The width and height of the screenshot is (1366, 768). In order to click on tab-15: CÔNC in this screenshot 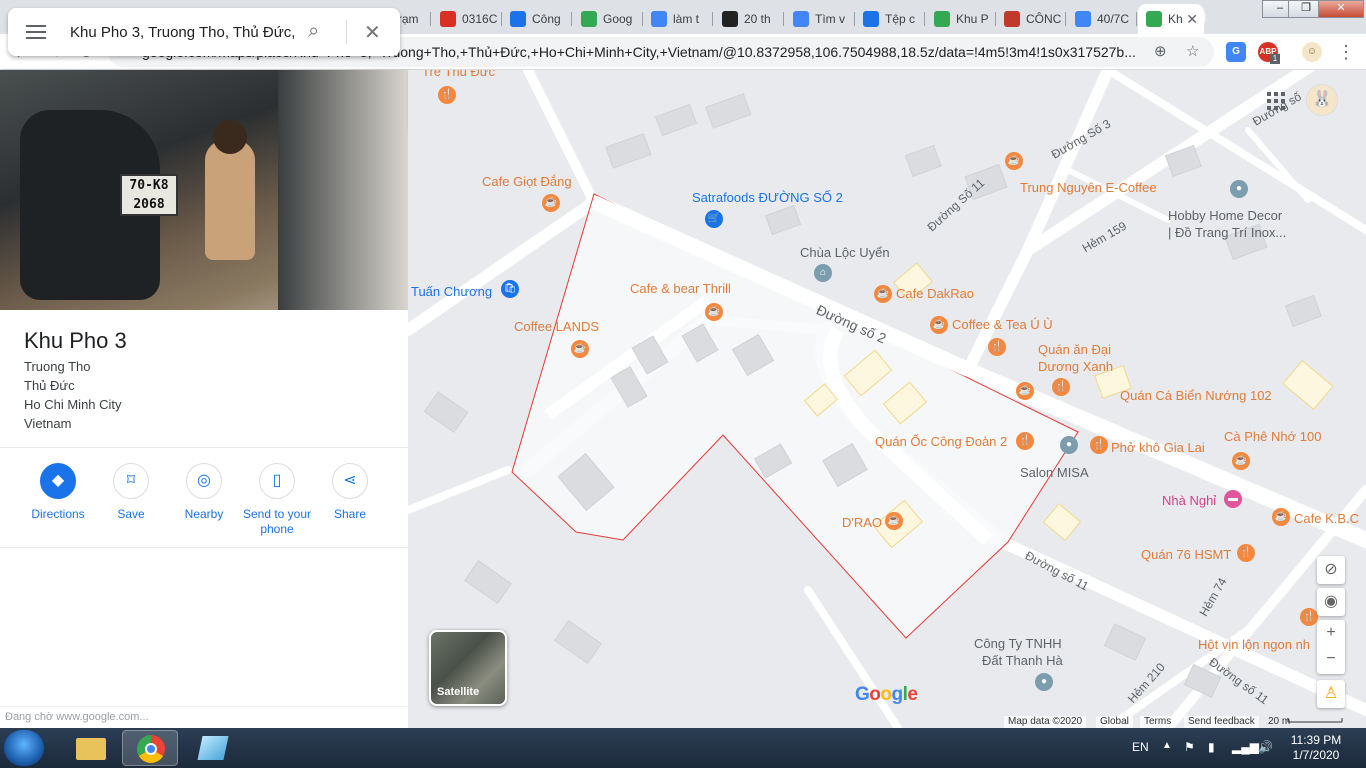, I will do `click(1031, 19)`.